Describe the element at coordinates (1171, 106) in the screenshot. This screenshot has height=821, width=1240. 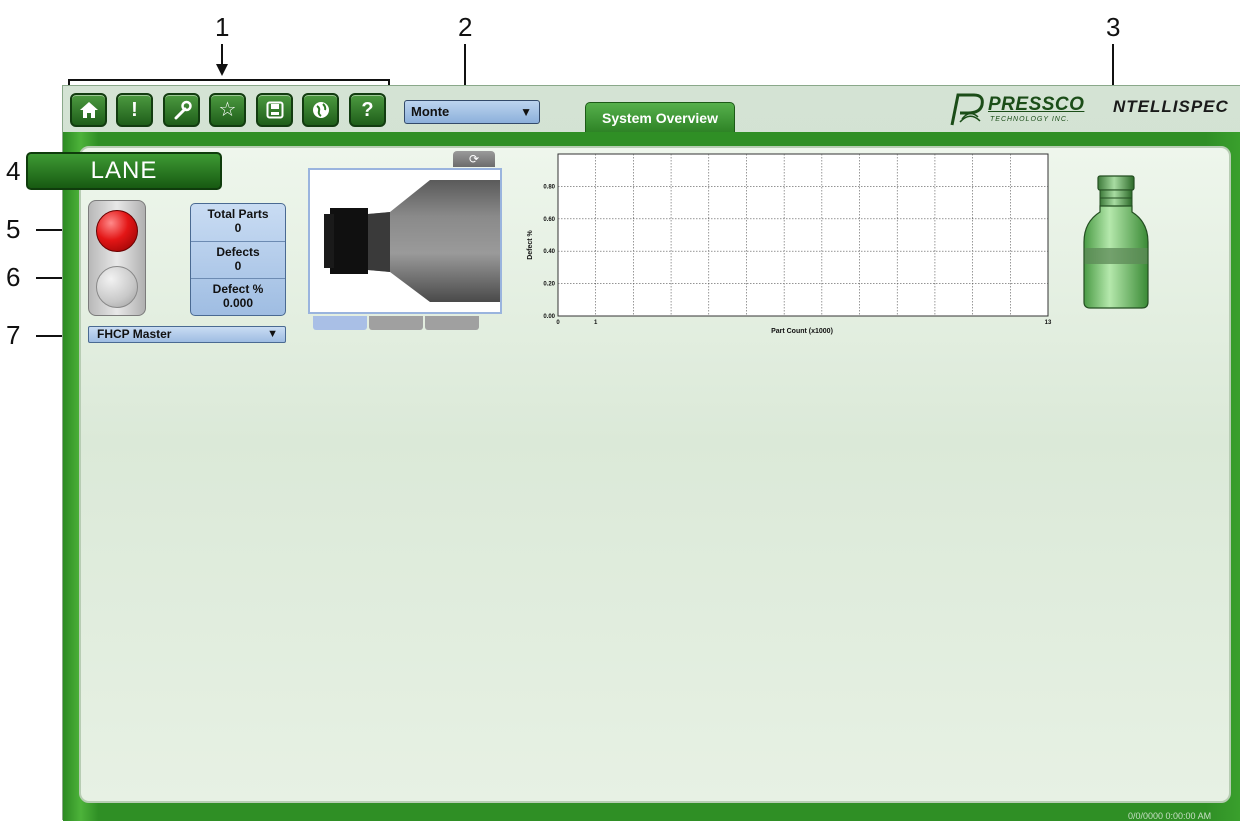
I see `intellispec-logo: NTELLISPEC` at that location.